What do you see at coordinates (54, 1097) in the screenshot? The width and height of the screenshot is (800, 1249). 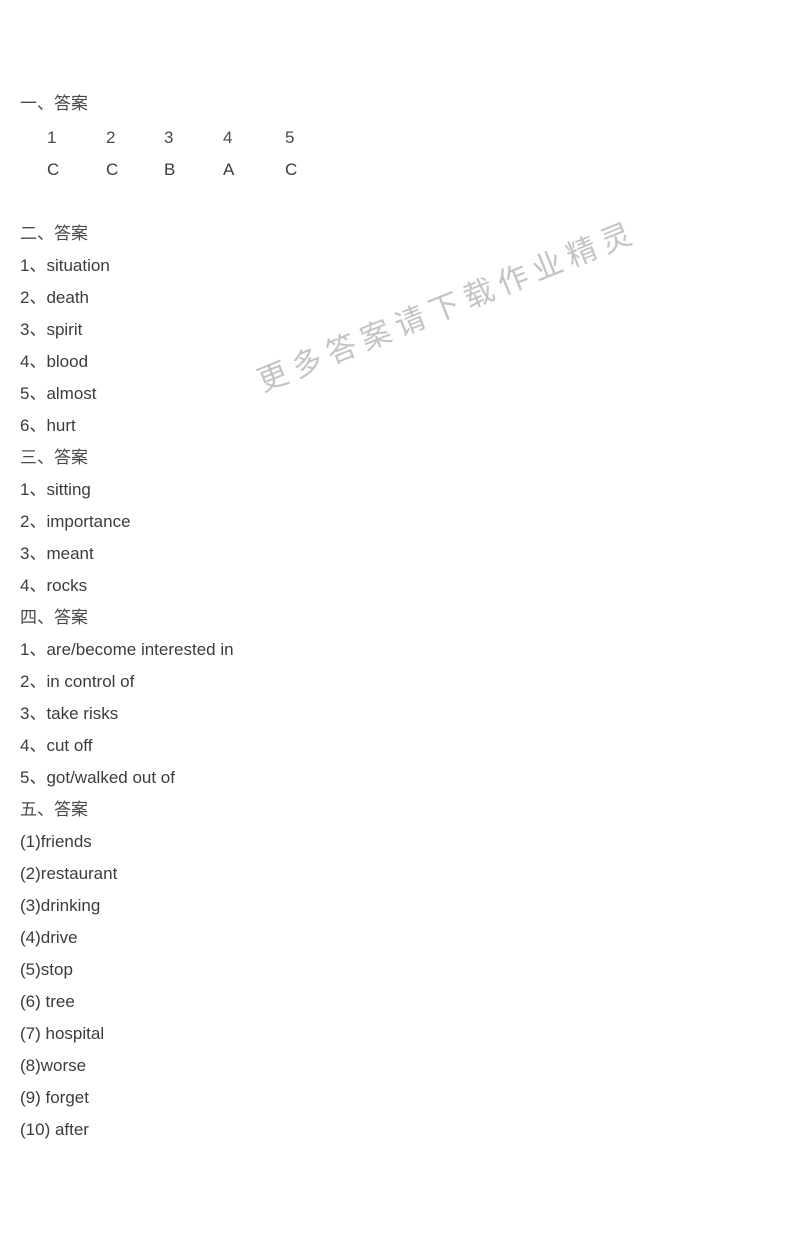 I see `answer-item: (9) forget` at bounding box center [54, 1097].